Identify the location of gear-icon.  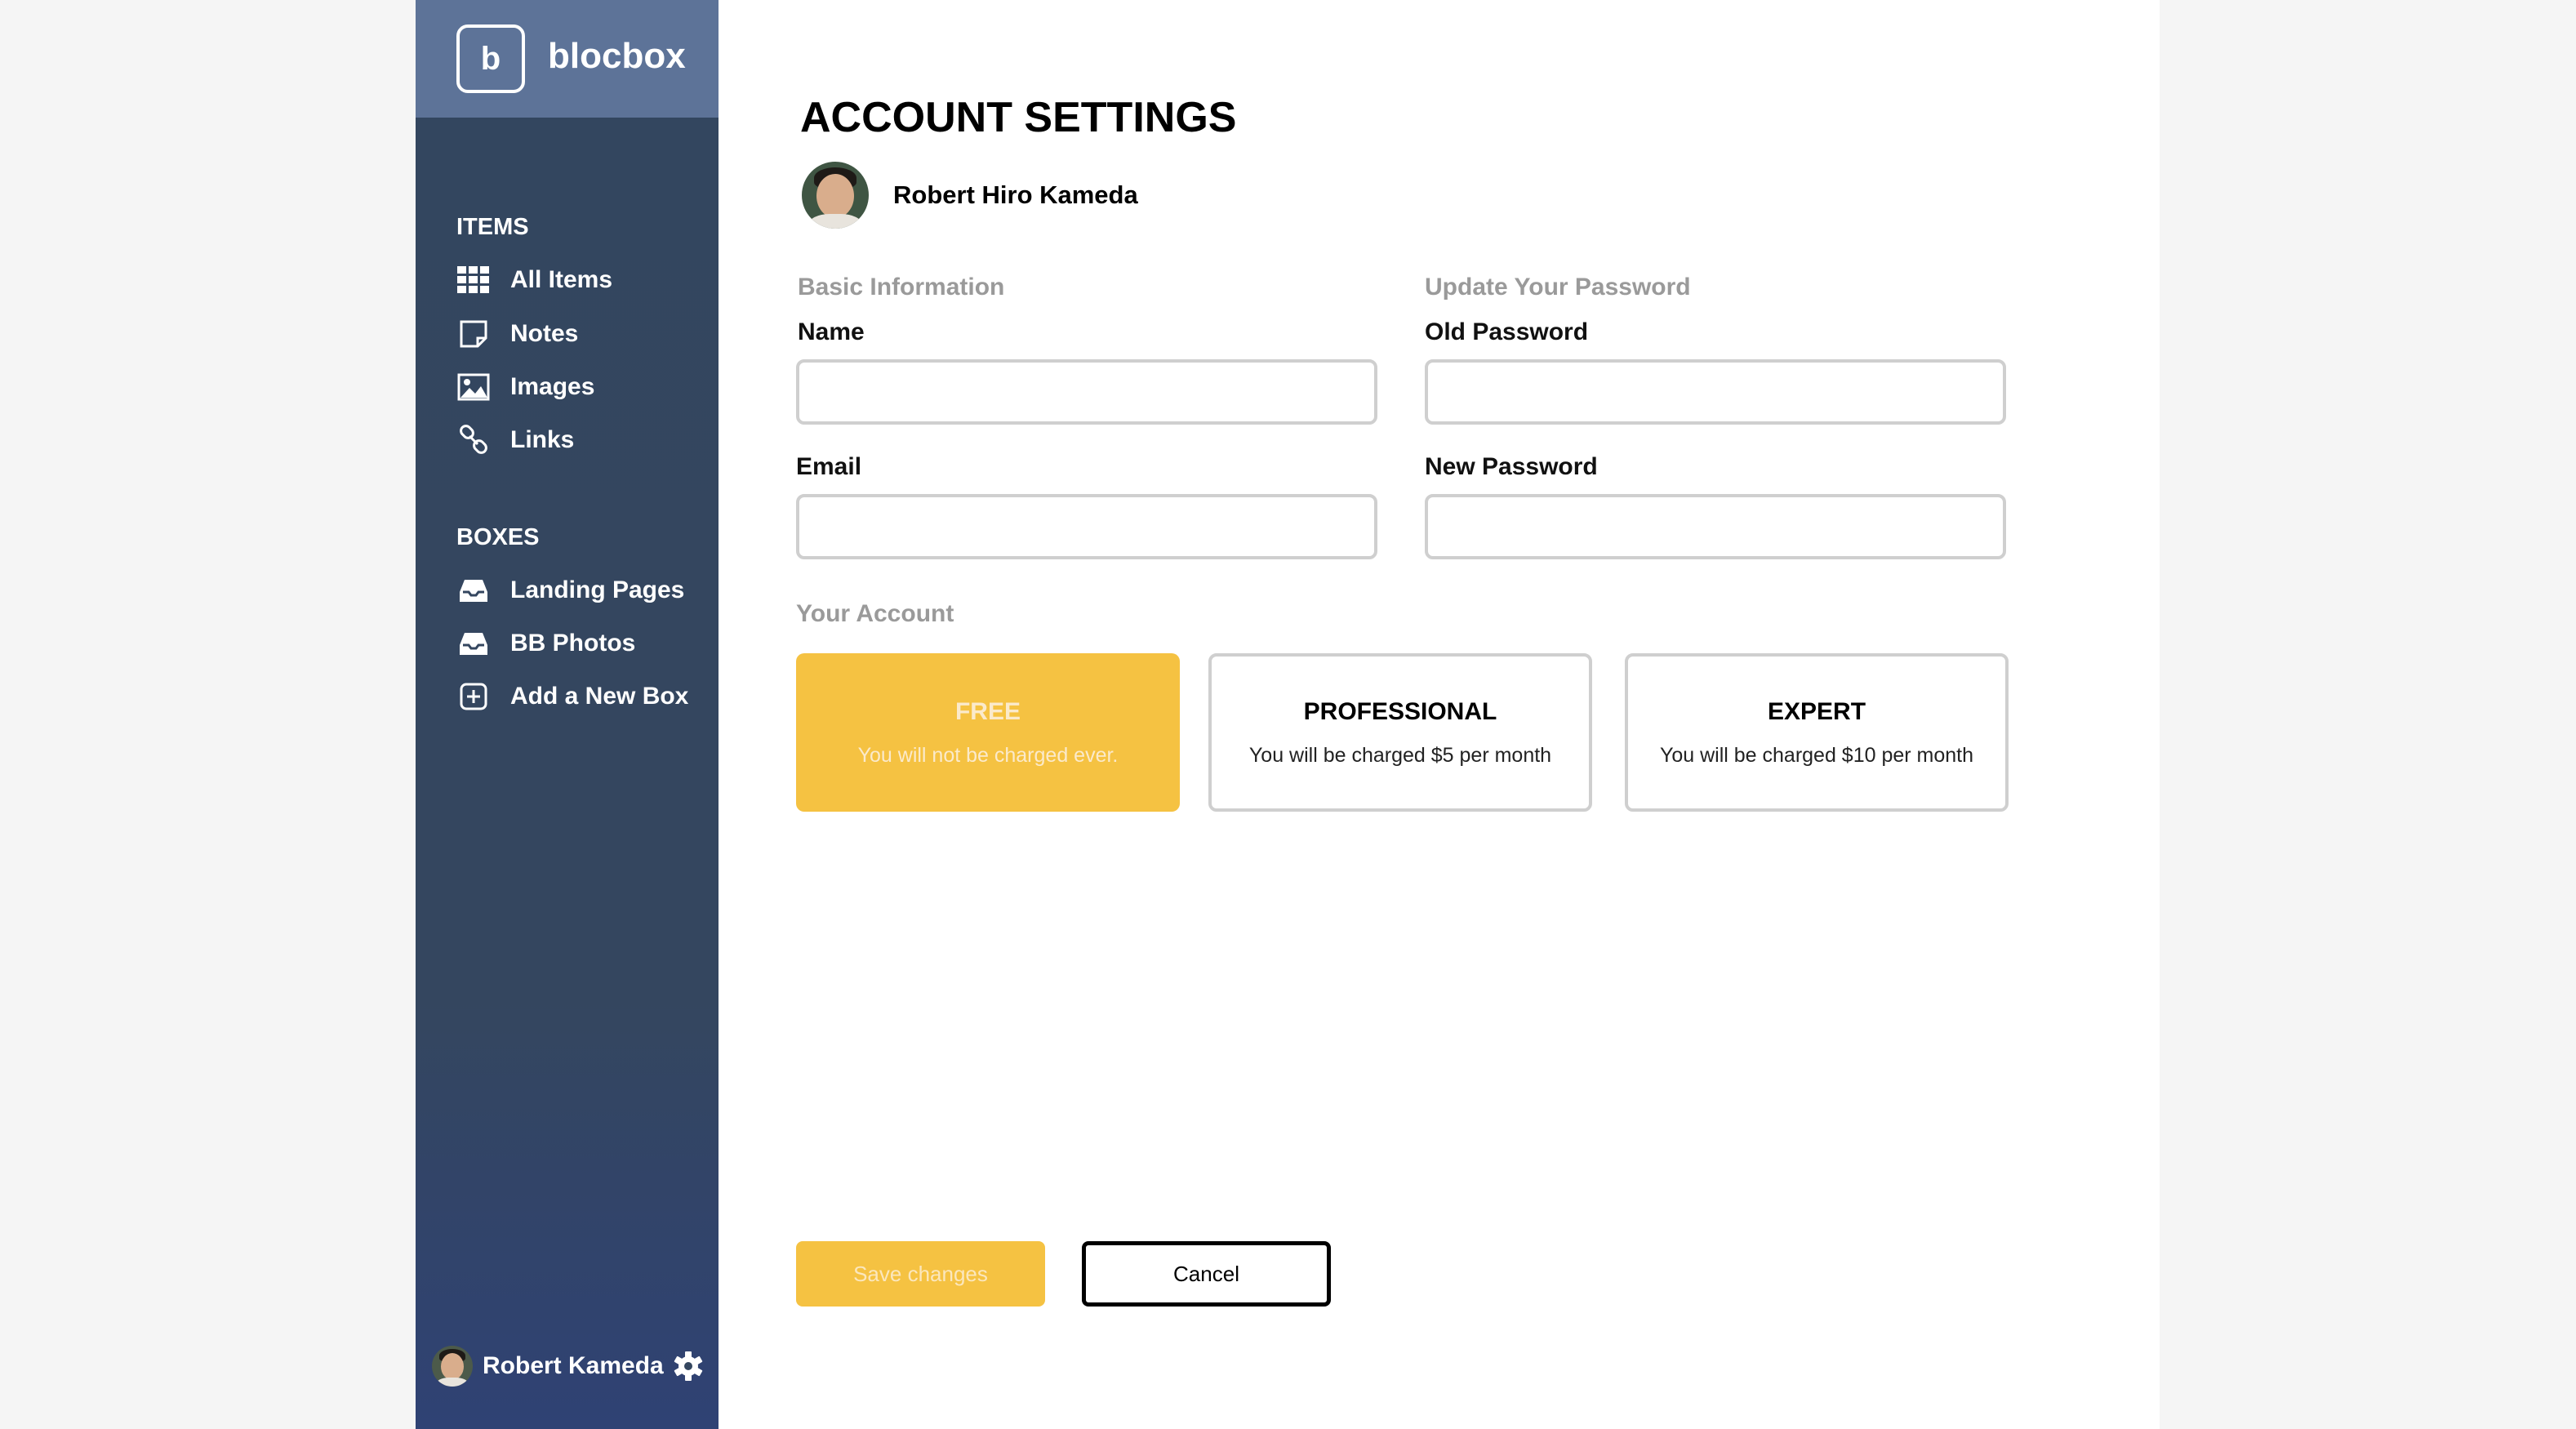
(688, 1366).